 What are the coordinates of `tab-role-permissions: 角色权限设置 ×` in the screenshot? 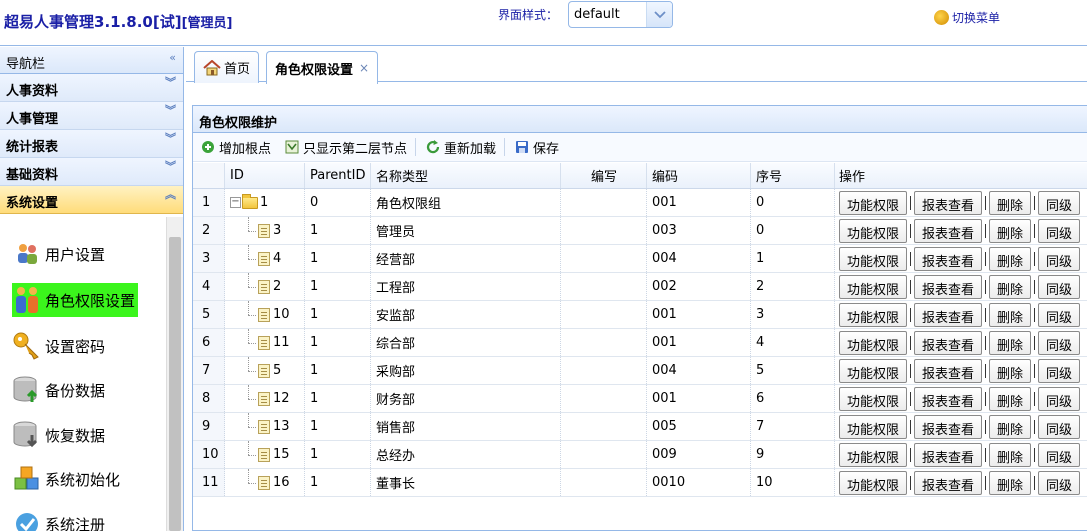 It's located at (322, 67).